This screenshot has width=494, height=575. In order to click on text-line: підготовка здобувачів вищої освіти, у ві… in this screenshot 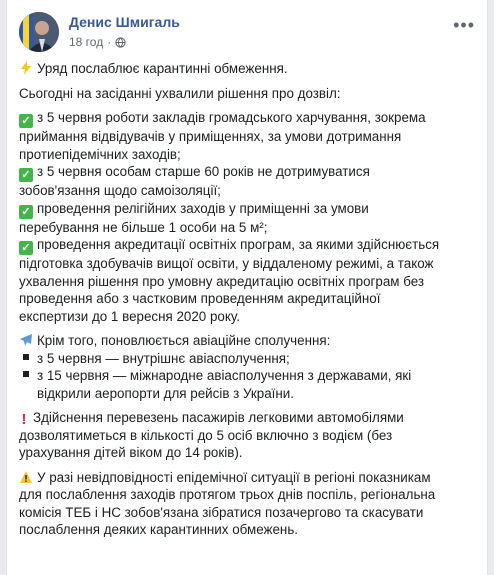, I will do `click(226, 263)`.